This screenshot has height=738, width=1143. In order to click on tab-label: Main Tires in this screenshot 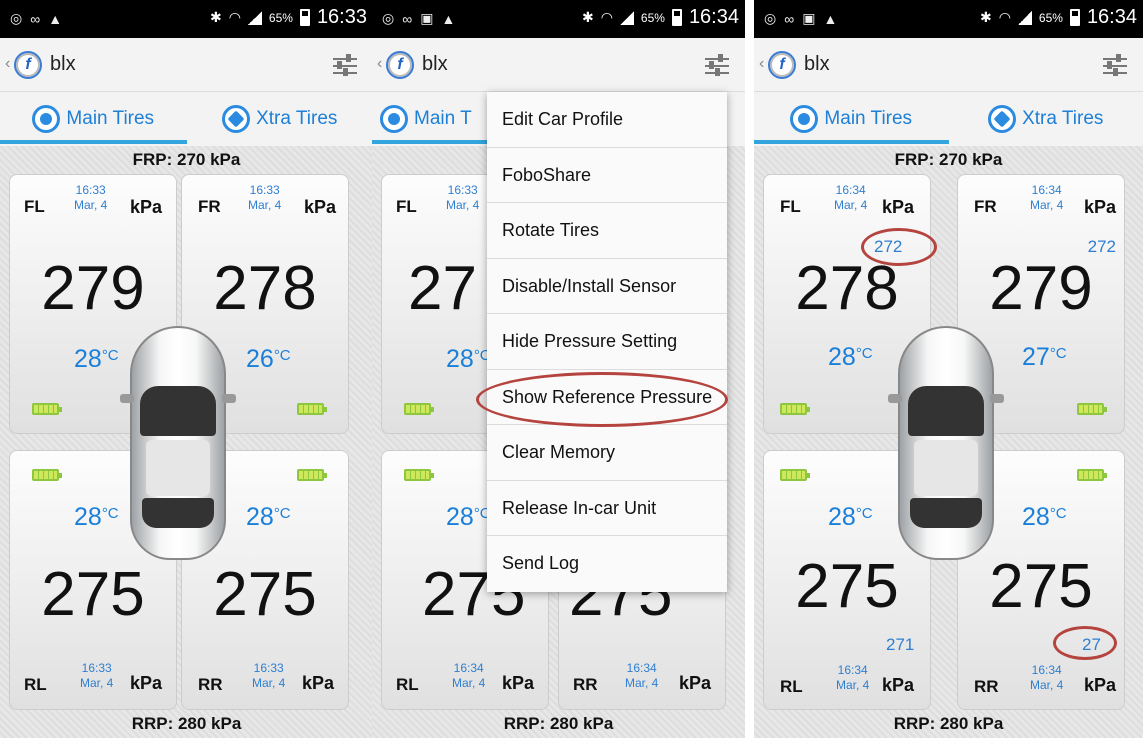, I will do `click(110, 118)`.